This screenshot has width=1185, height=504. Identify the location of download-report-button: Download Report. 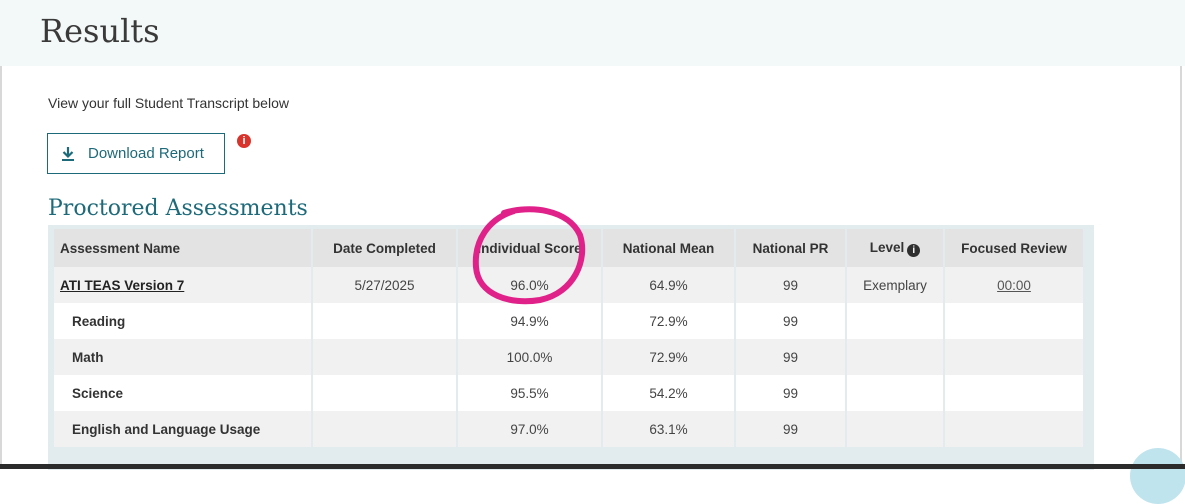
(136, 153).